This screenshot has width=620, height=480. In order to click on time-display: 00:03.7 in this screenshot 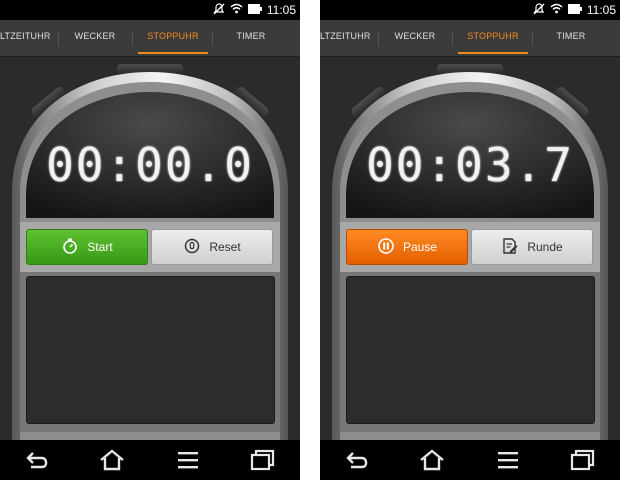, I will do `click(470, 165)`.